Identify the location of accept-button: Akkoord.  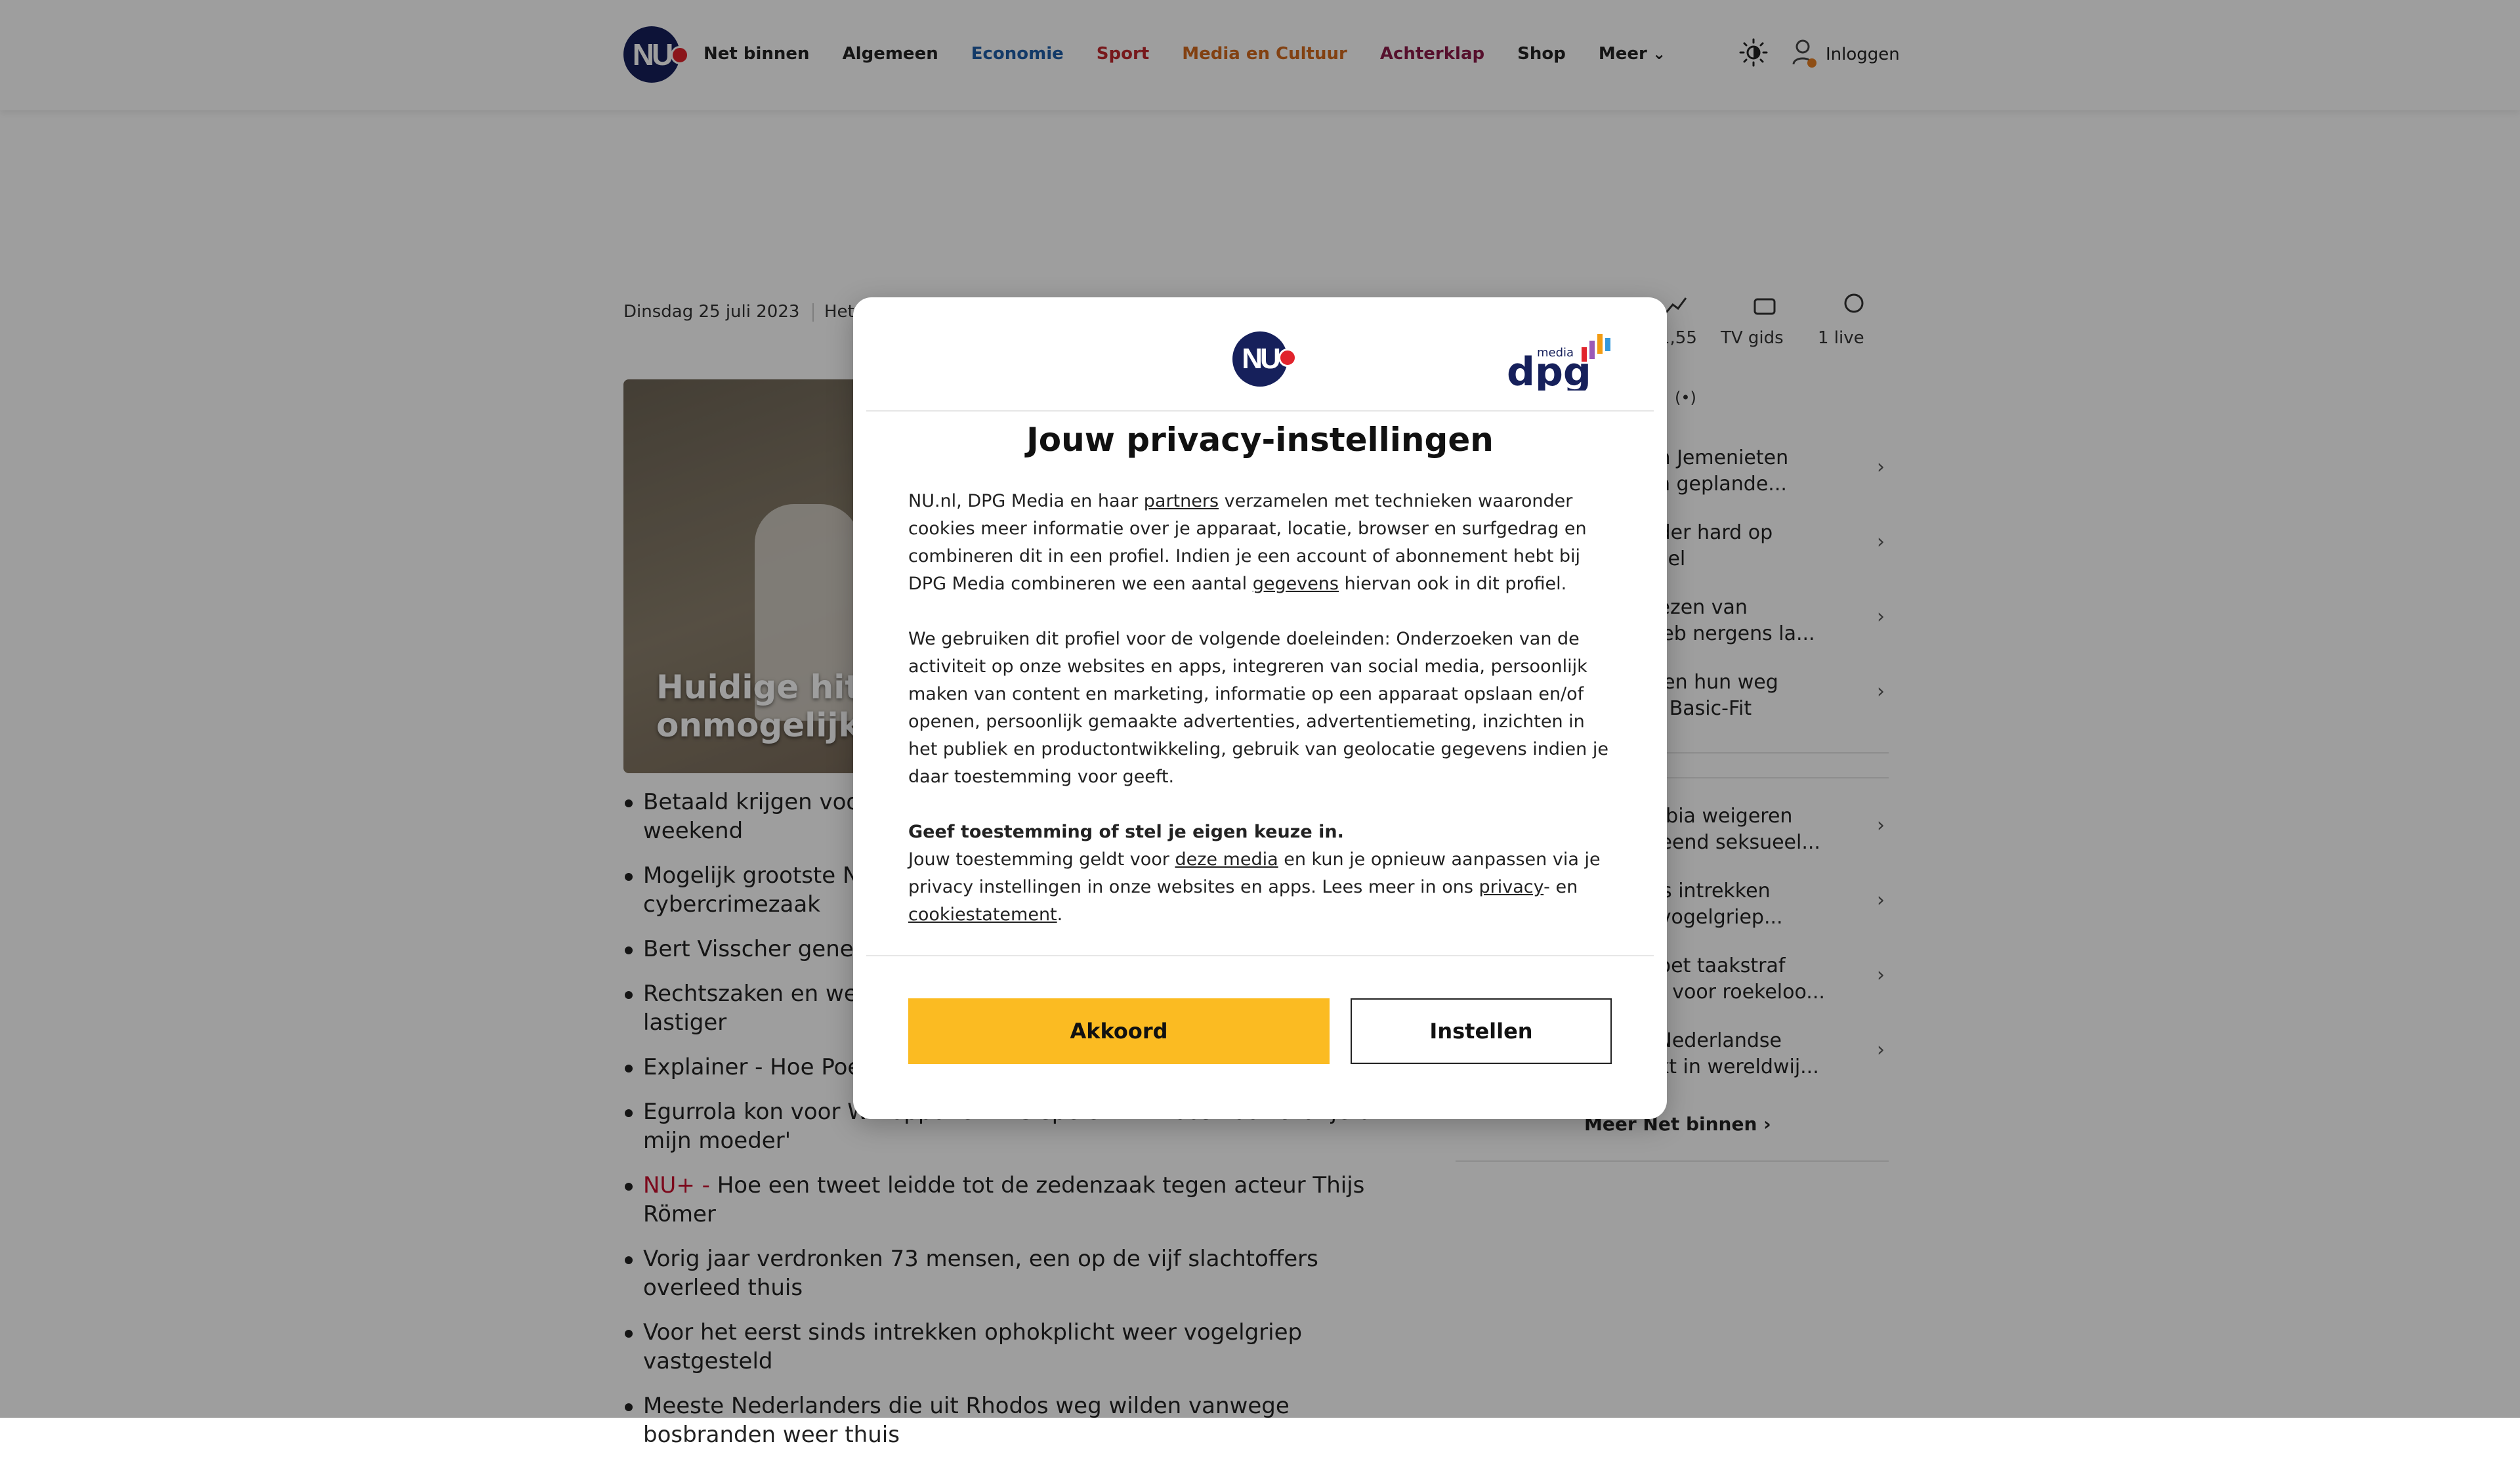
(1119, 1031).